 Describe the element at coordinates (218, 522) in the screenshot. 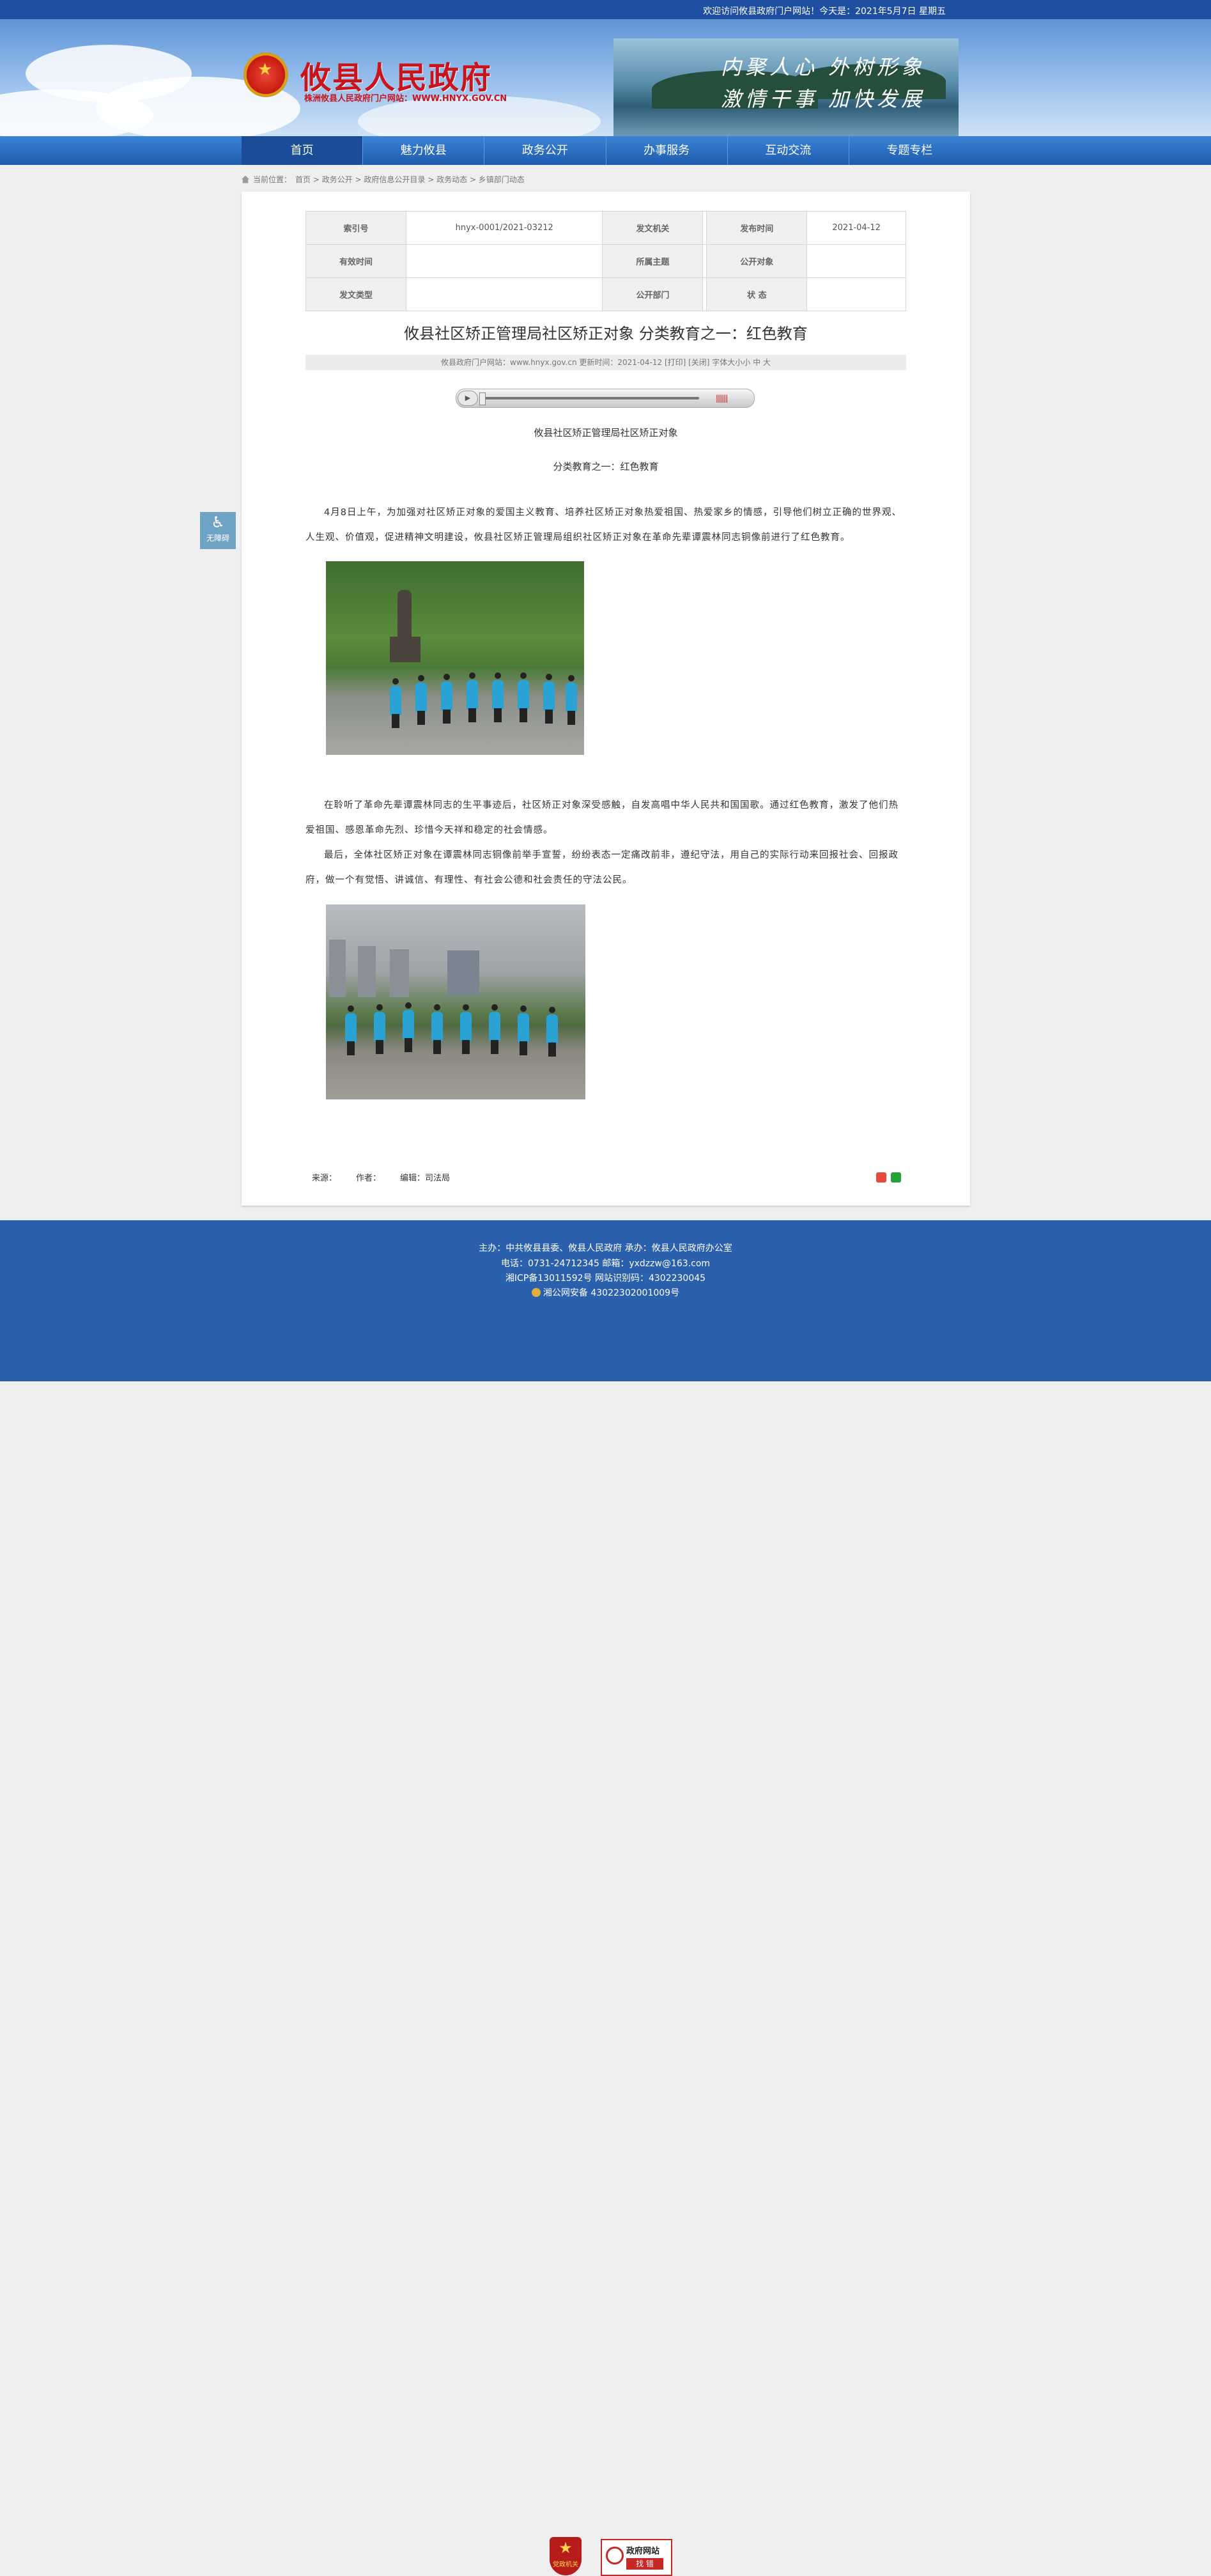

I see `wheelchair-icon: ♿` at that location.